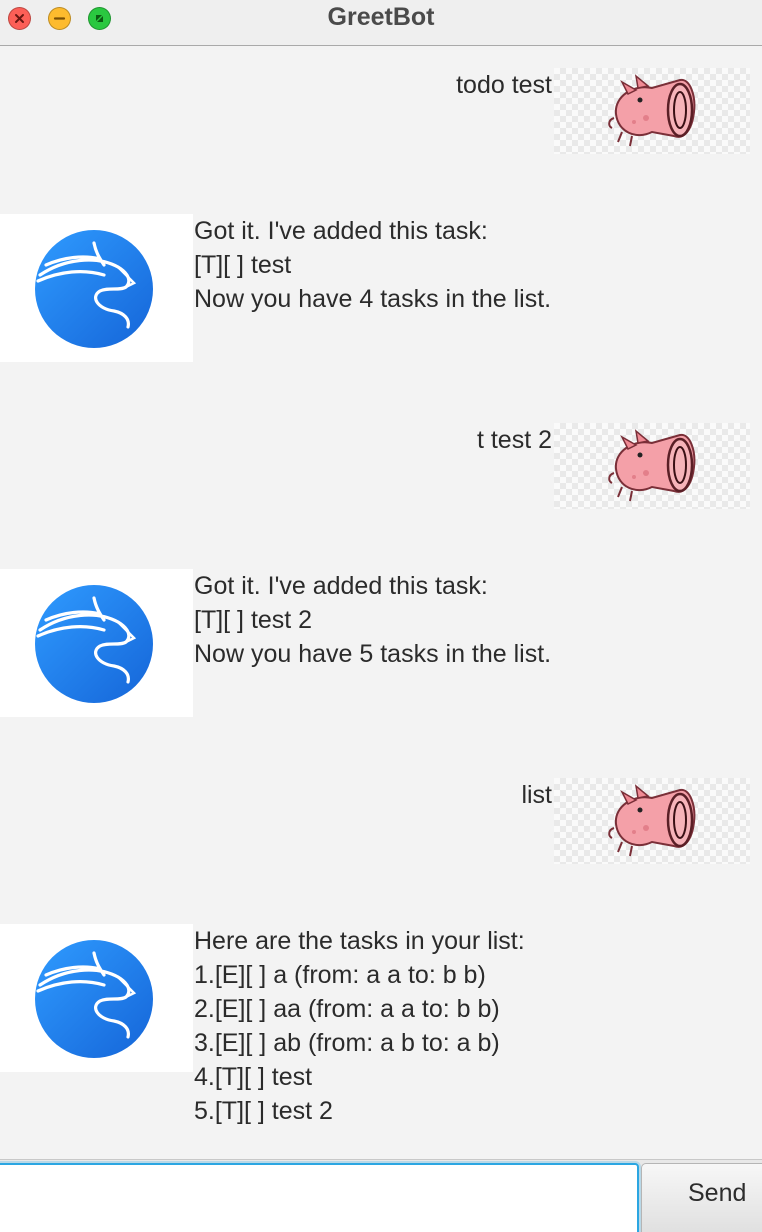  I want to click on user-message-text: t test 2, so click(514, 440).